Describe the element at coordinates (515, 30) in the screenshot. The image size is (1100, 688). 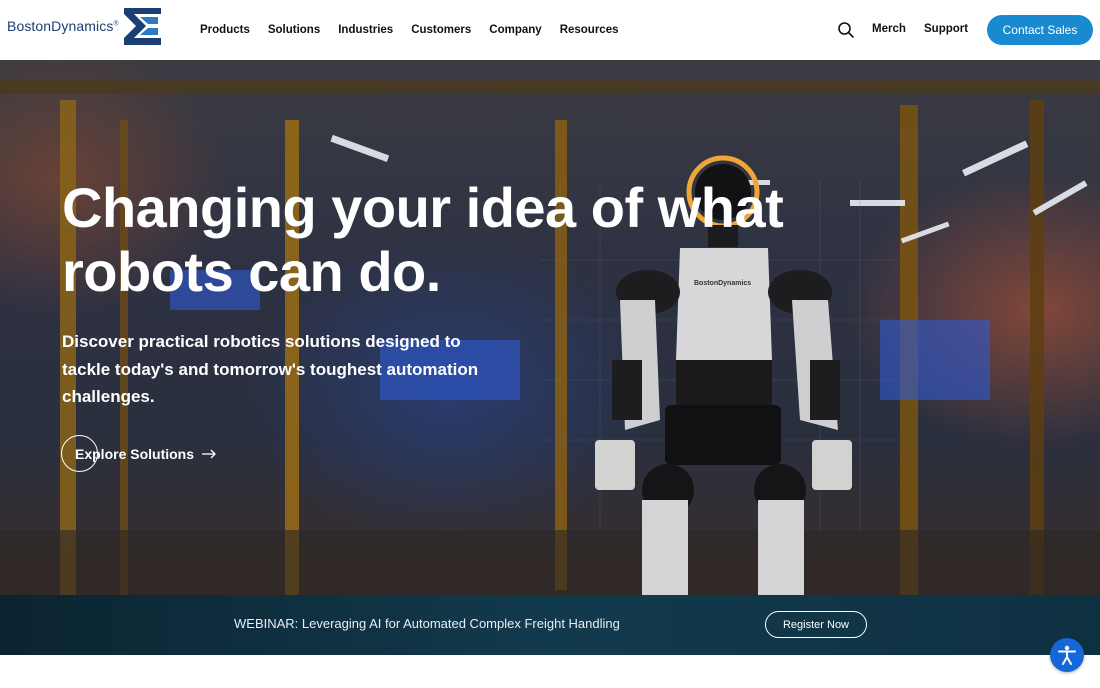
I see `nav-item-company: Company` at that location.